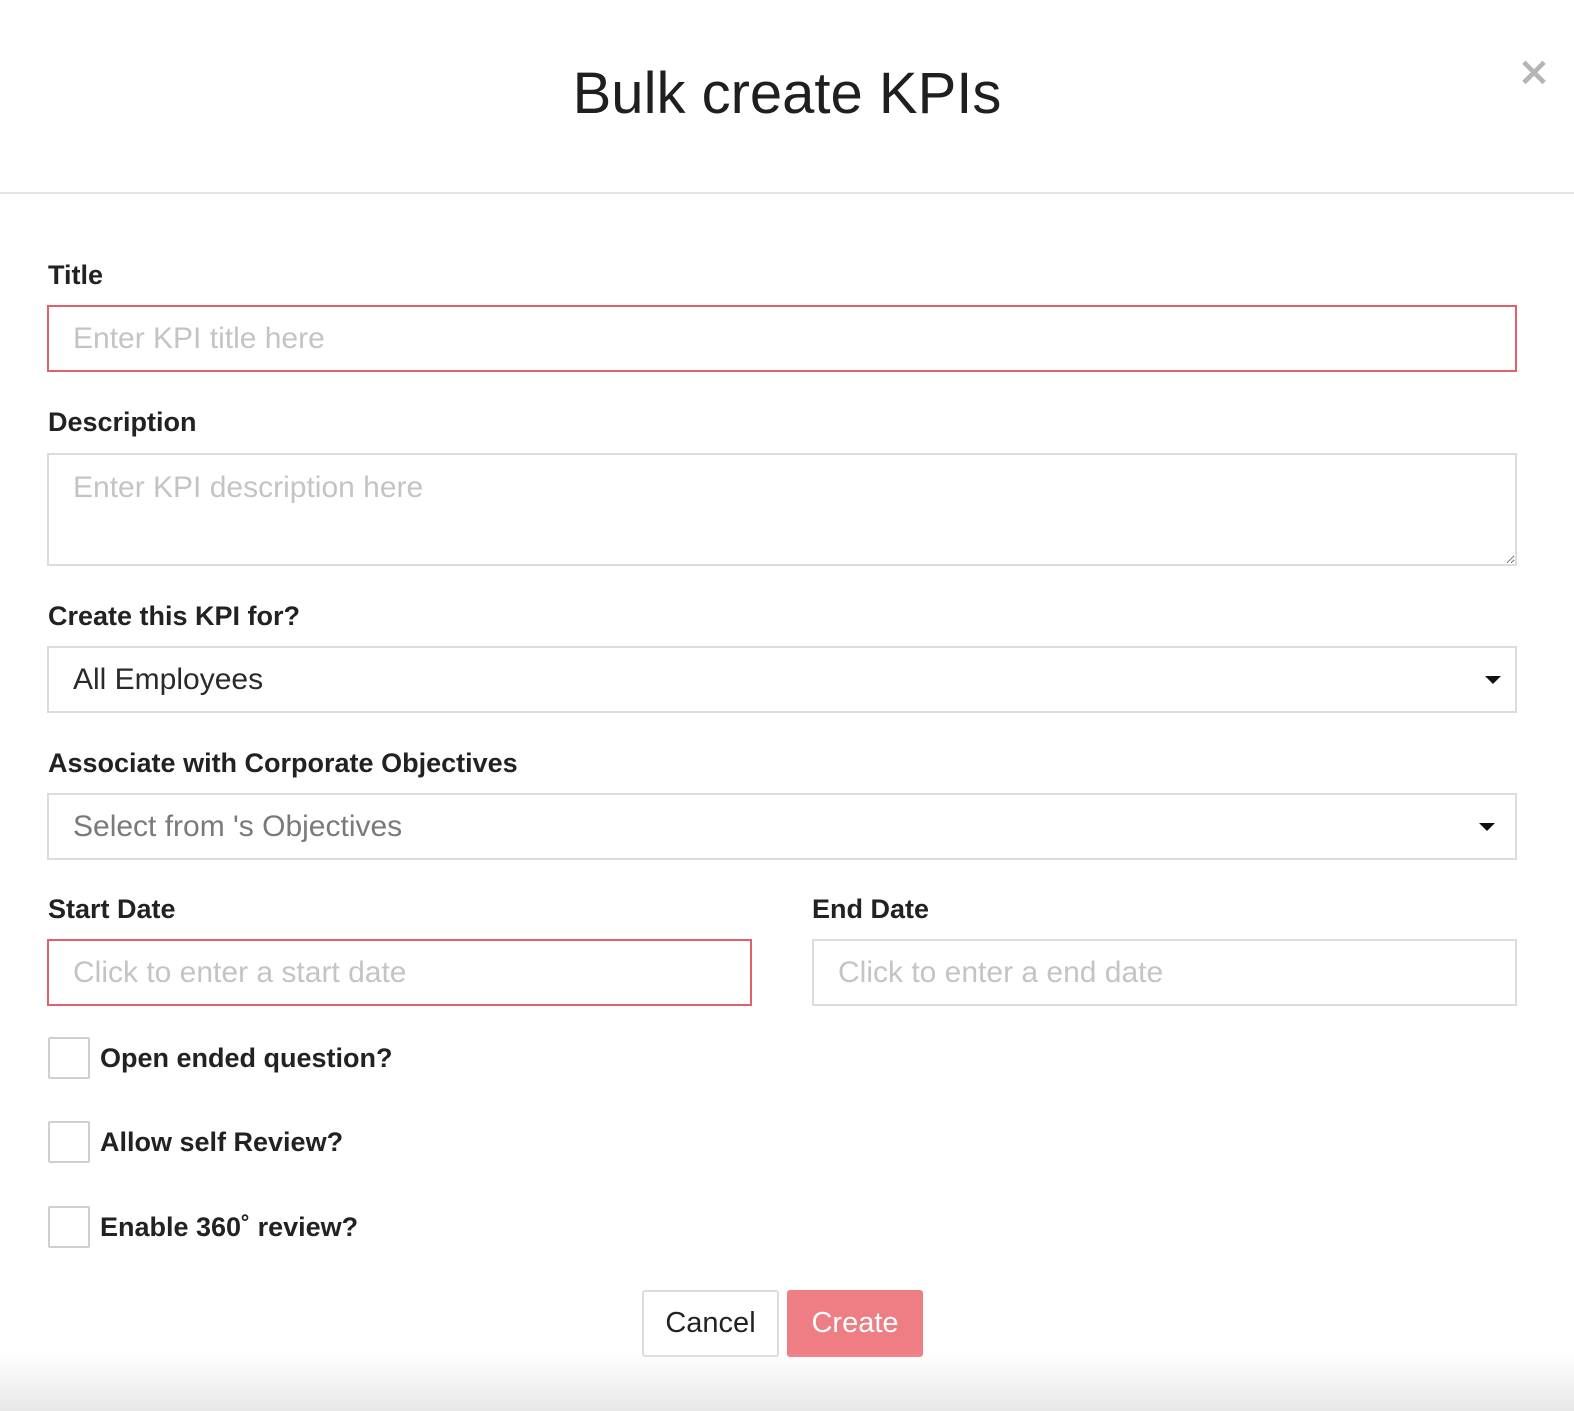 Image resolution: width=1574 pixels, height=1411 pixels. What do you see at coordinates (782, 509) in the screenshot?
I see `description-textarea` at bounding box center [782, 509].